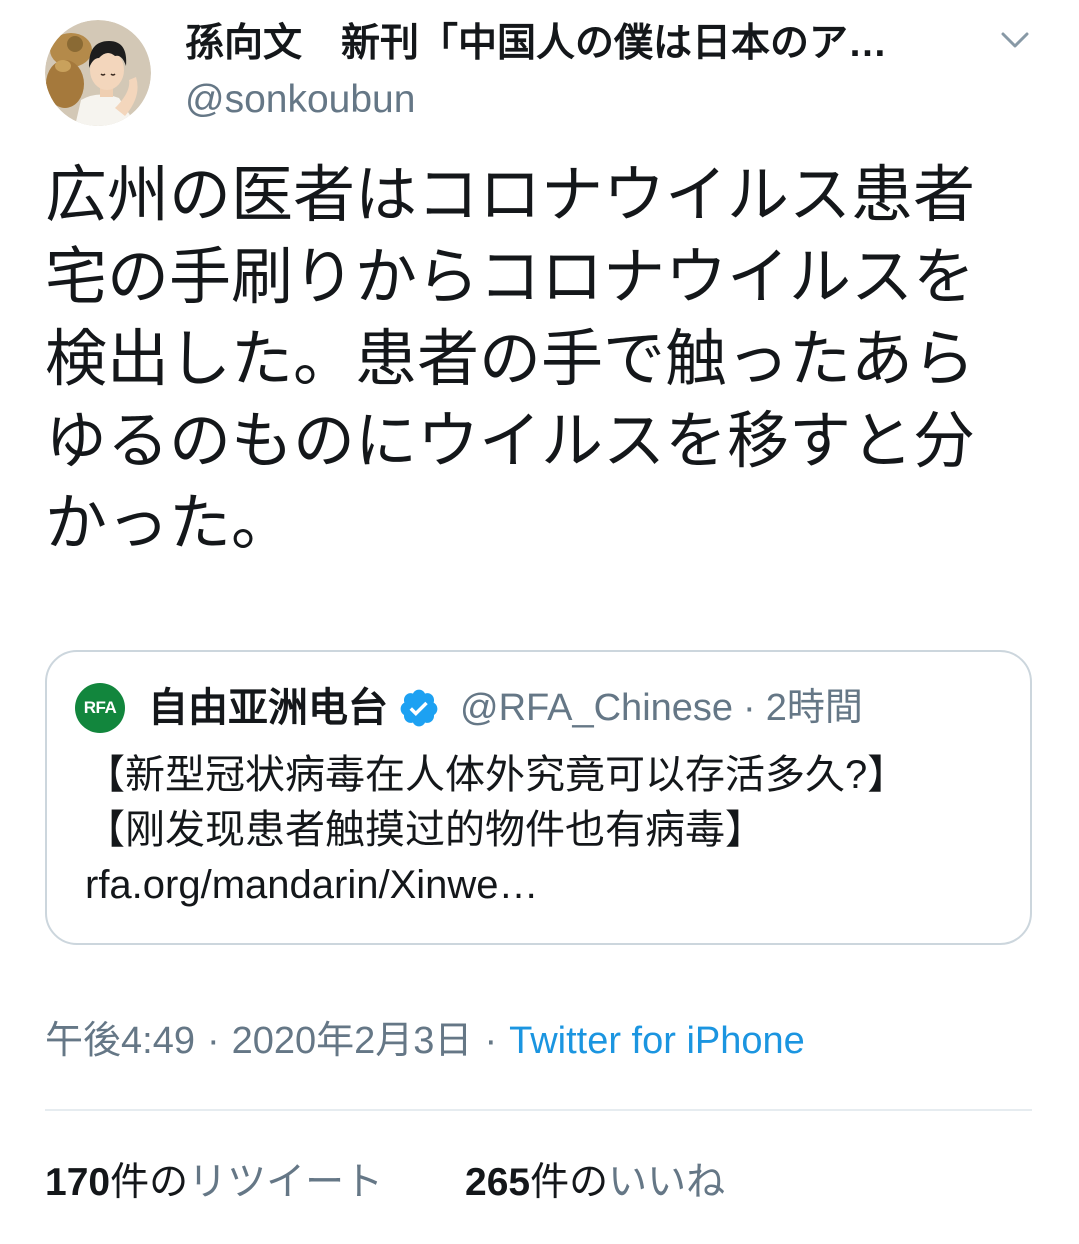 The height and width of the screenshot is (1244, 1079). I want to click on avatar-illustration-icon, so click(98, 73).